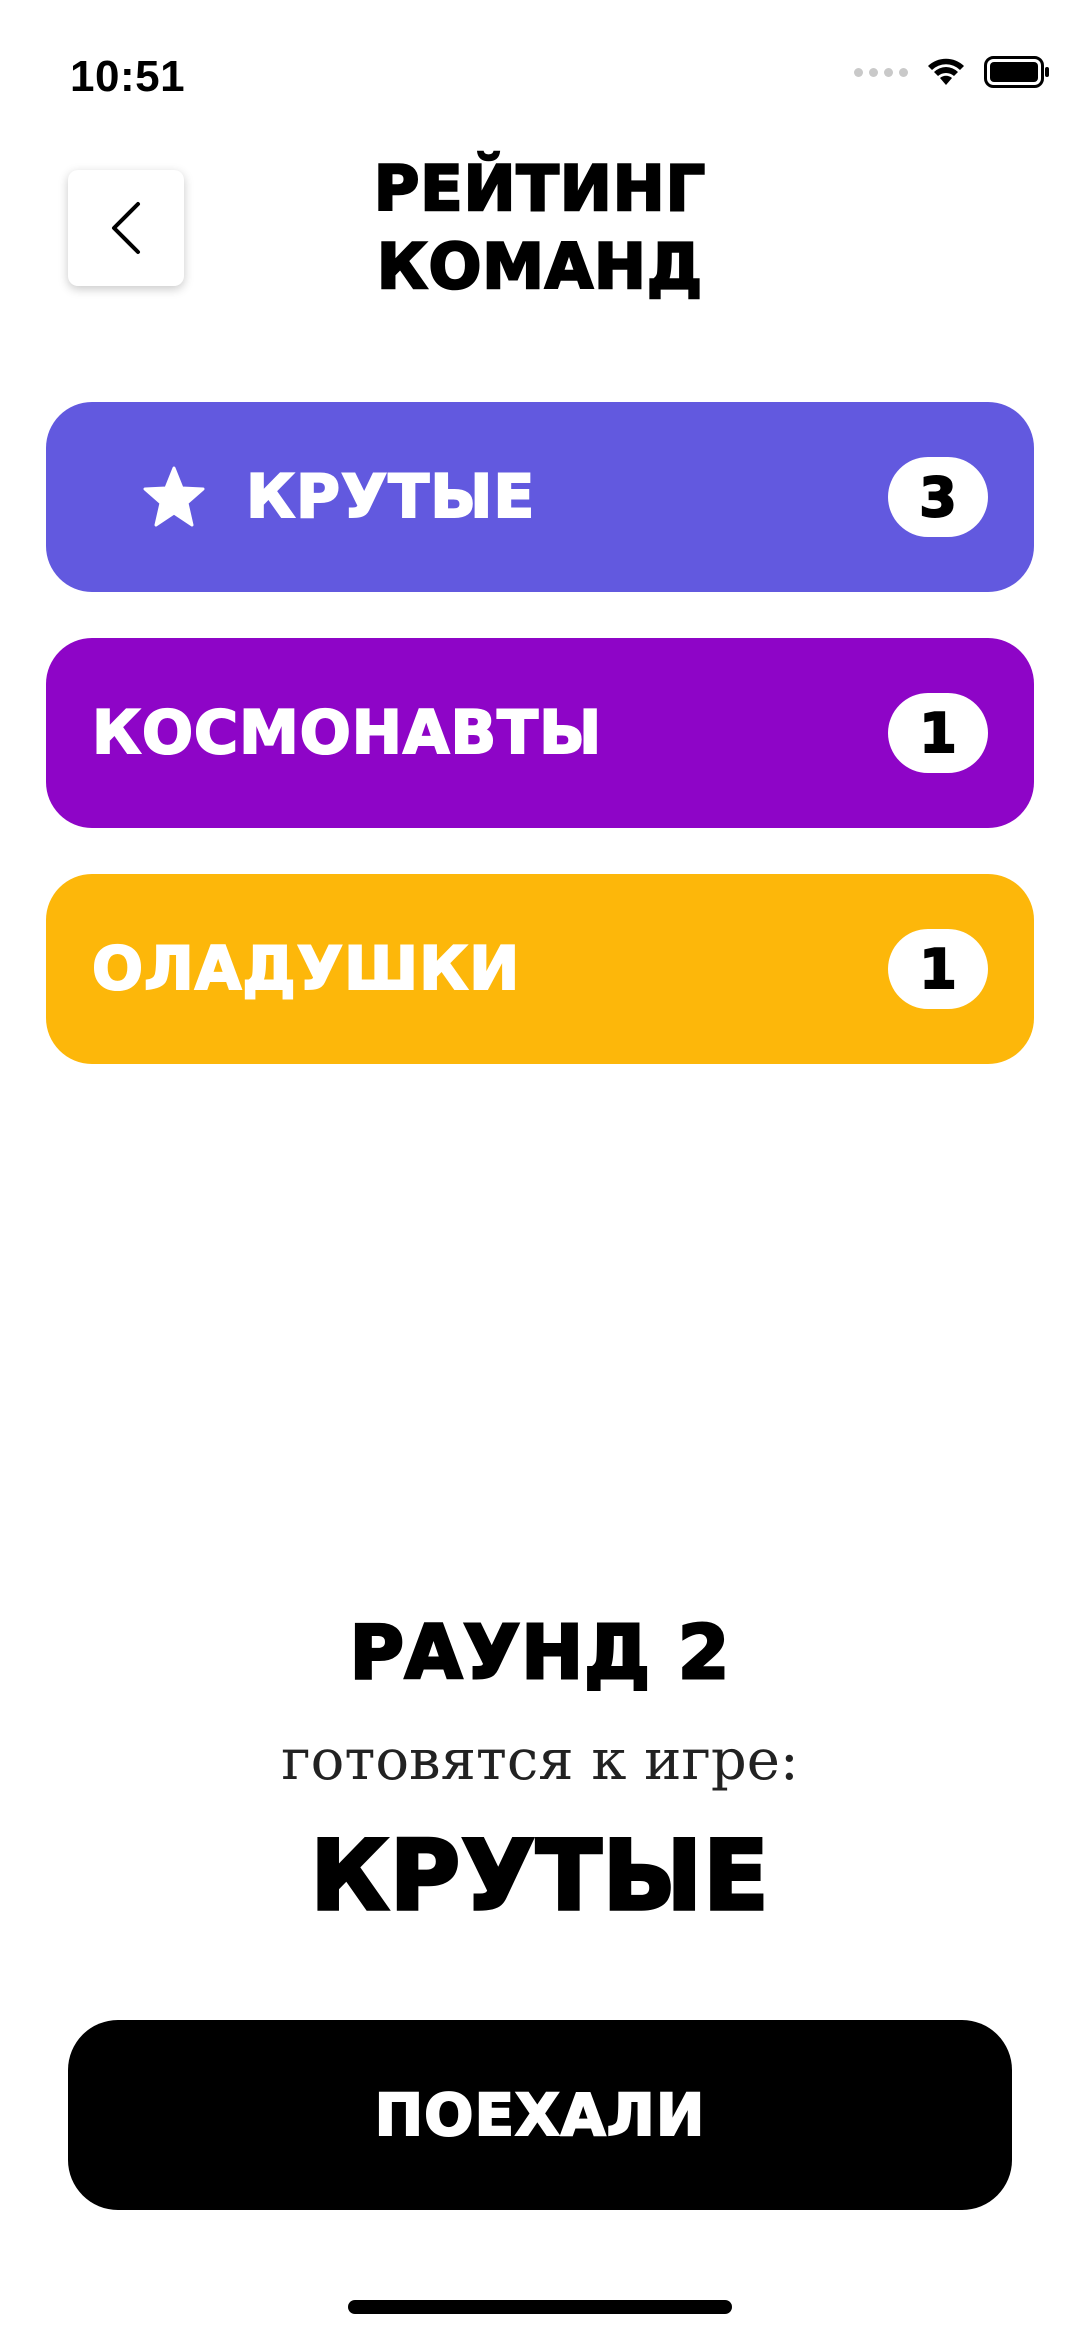 The image size is (1080, 2340). I want to click on go-button-label: ПОЕХАЛИ, so click(540, 2115).